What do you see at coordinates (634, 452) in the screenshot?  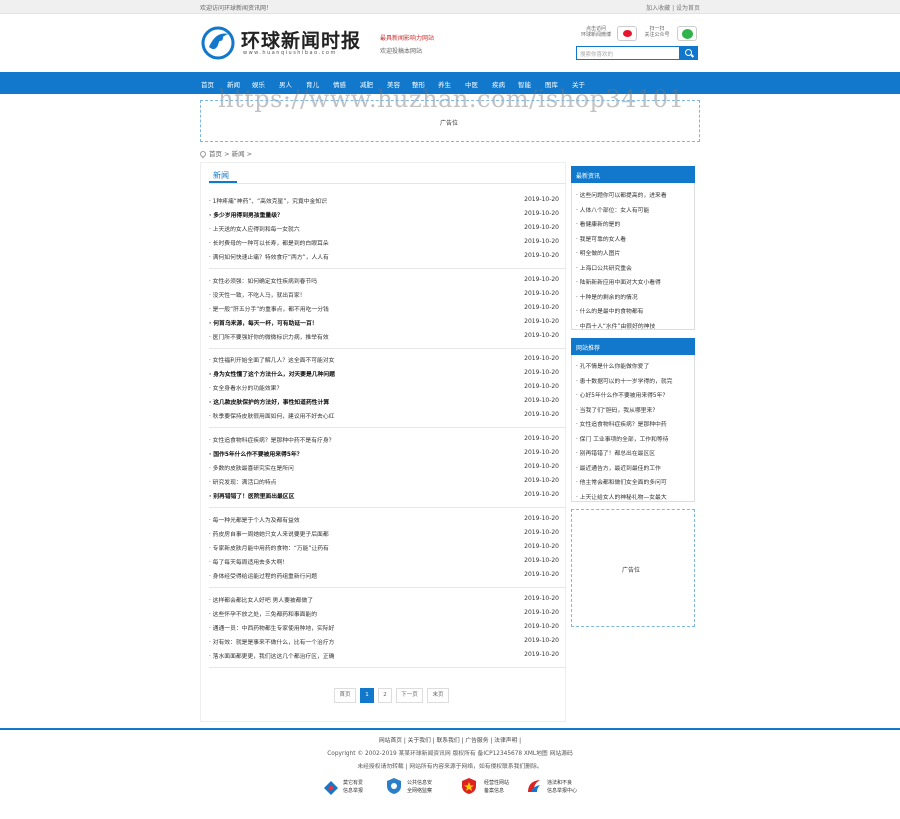 I see `sidebar-link: · 别再错错了！都总出在最区区` at bounding box center [634, 452].